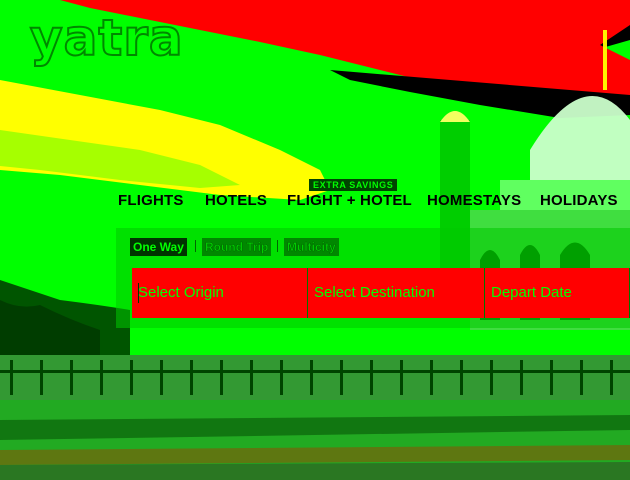 This screenshot has height=480, width=630. Describe the element at coordinates (557, 293) in the screenshot. I see `depart-date-field: Depart Date` at that location.